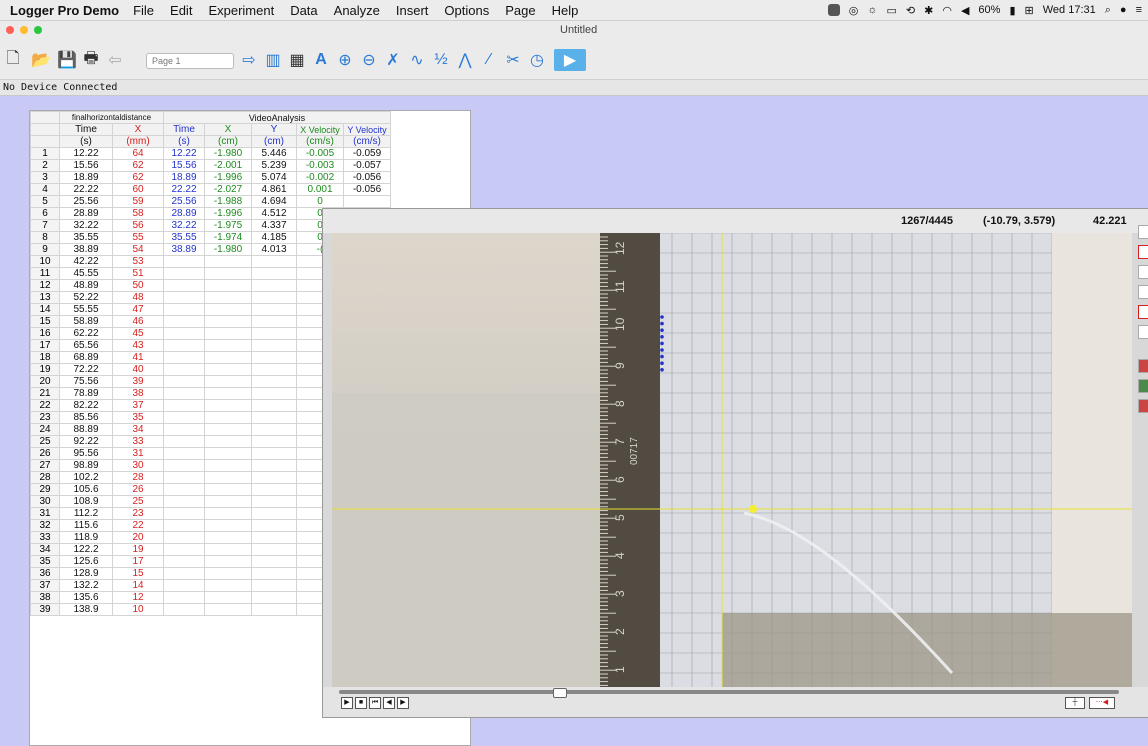  Describe the element at coordinates (64, 10) in the screenshot. I see `app-name-menu: Logger Pro Demo` at that location.